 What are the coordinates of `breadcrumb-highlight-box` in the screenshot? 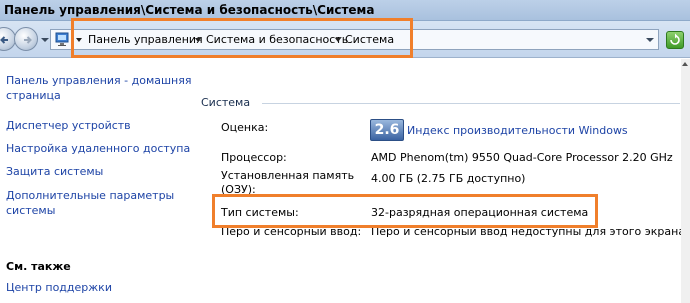 It's located at (242, 38).